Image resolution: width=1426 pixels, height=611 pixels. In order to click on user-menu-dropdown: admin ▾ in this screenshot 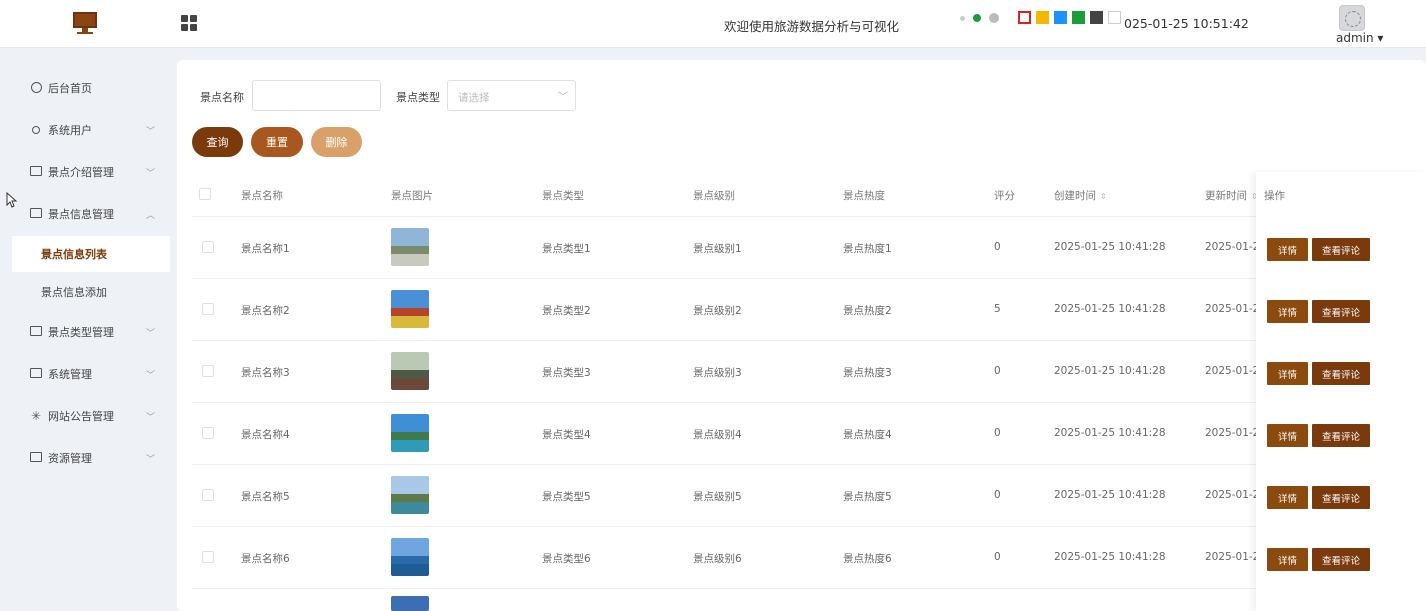, I will do `click(1359, 38)`.